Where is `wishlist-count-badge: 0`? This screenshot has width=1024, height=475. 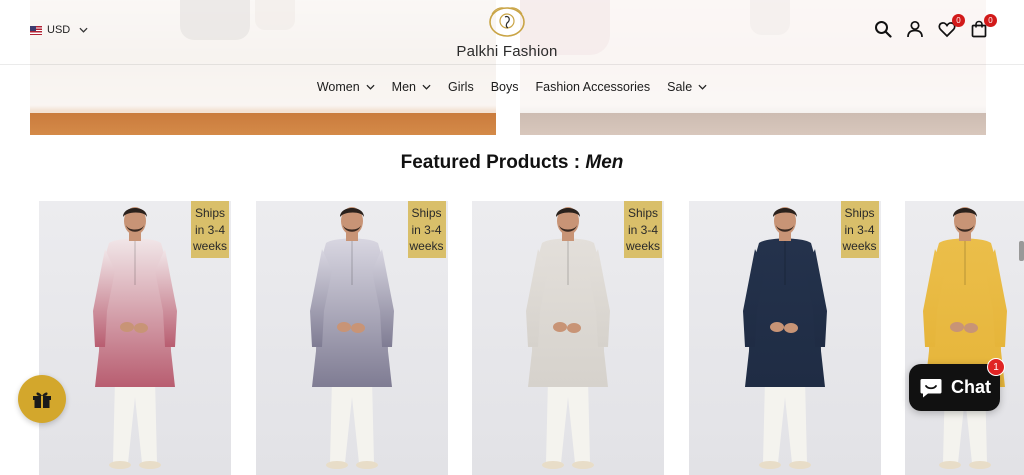 wishlist-count-badge: 0 is located at coordinates (958, 20).